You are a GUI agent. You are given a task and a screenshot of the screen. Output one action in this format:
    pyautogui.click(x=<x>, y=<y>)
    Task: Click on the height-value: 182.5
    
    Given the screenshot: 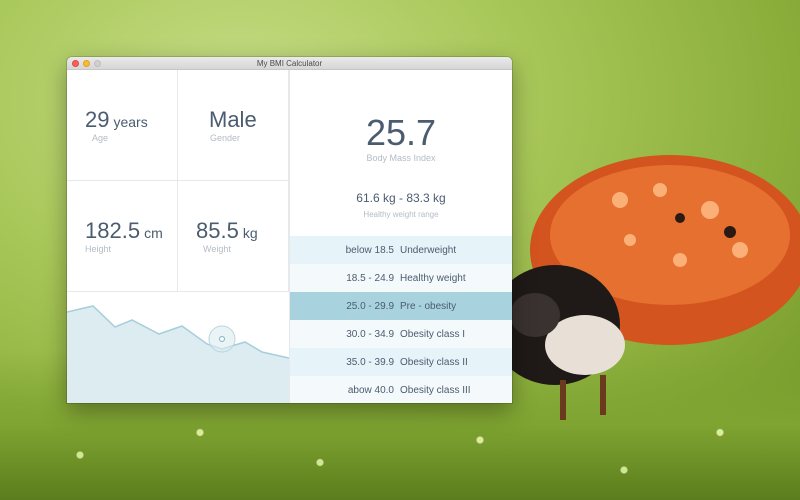 What is the action you would take?
    pyautogui.click(x=113, y=230)
    